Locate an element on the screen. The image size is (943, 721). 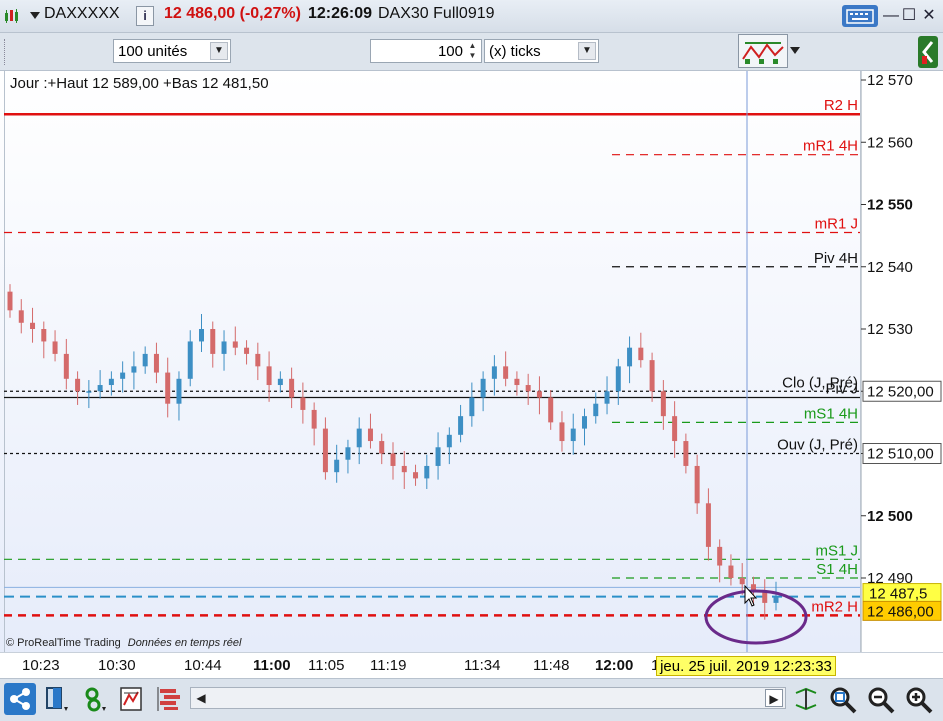
y-tick-label: 12 530 is located at coordinates (890, 329).